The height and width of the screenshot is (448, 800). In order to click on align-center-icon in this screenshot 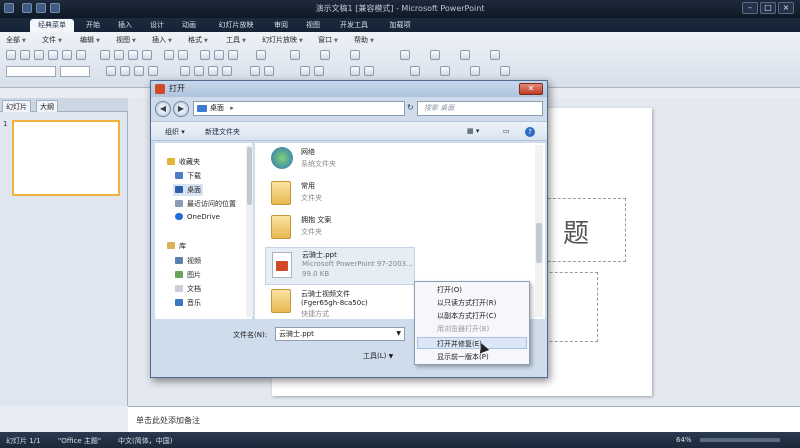, I will do `click(199, 71)`.